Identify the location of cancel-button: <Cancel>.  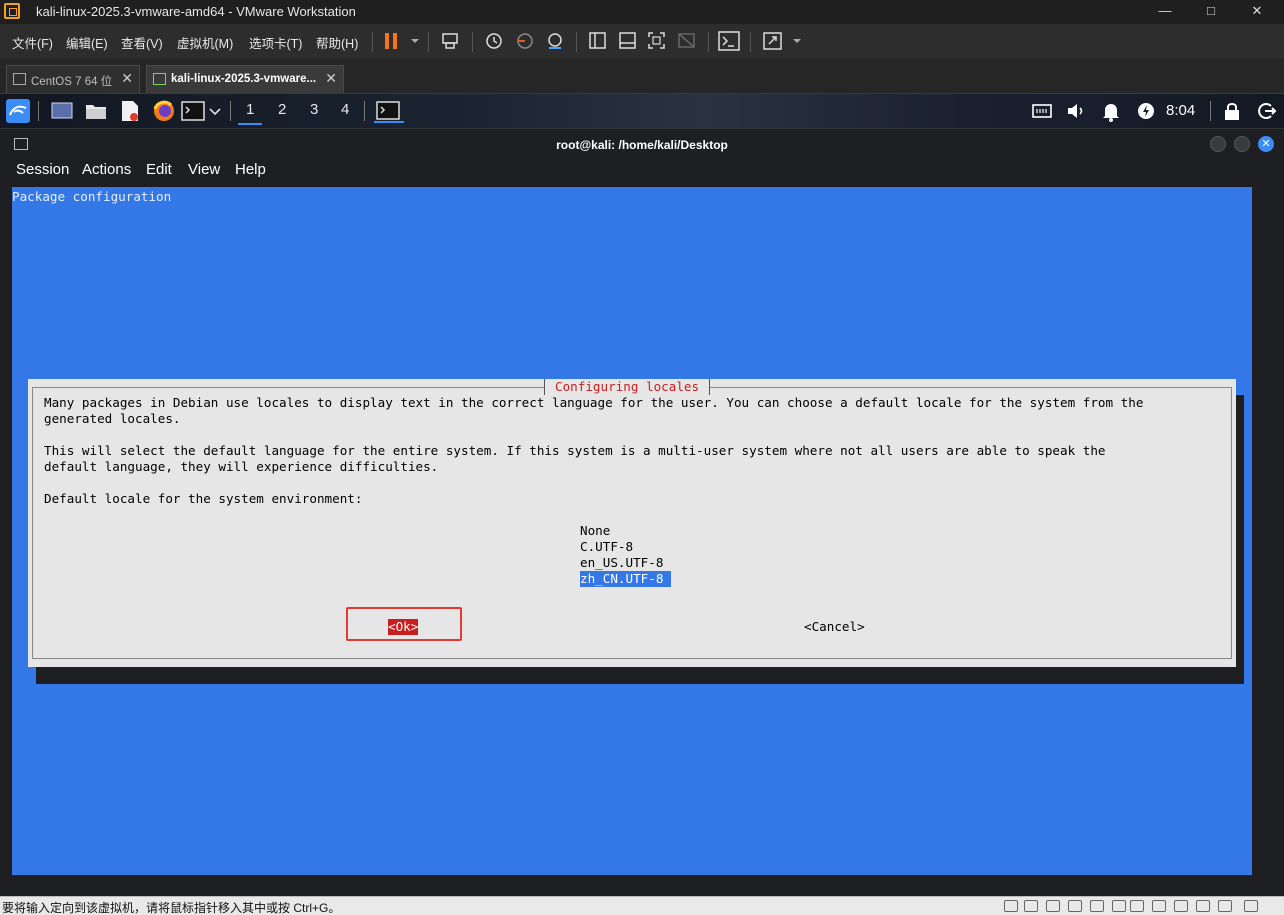
(834, 627).